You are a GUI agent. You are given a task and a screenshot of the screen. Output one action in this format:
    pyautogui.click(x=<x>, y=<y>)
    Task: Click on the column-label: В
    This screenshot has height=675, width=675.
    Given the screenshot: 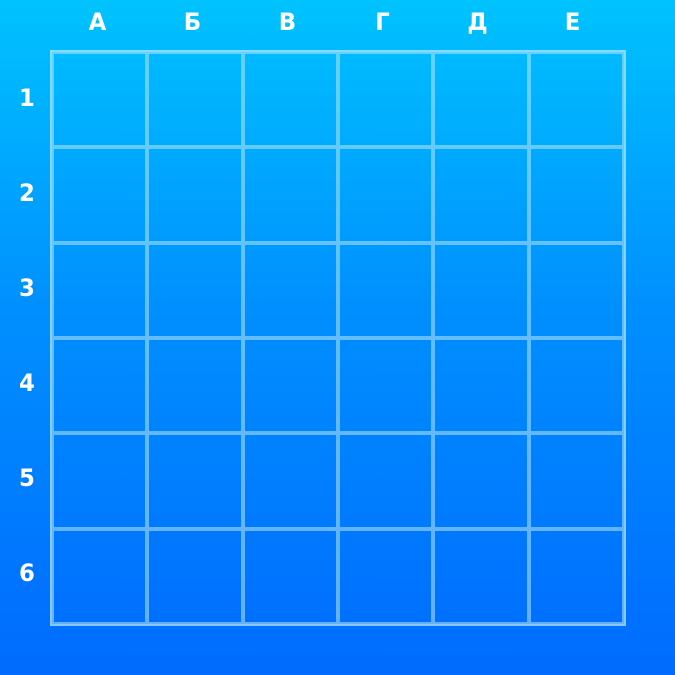 What is the action you would take?
    pyautogui.click(x=287, y=22)
    